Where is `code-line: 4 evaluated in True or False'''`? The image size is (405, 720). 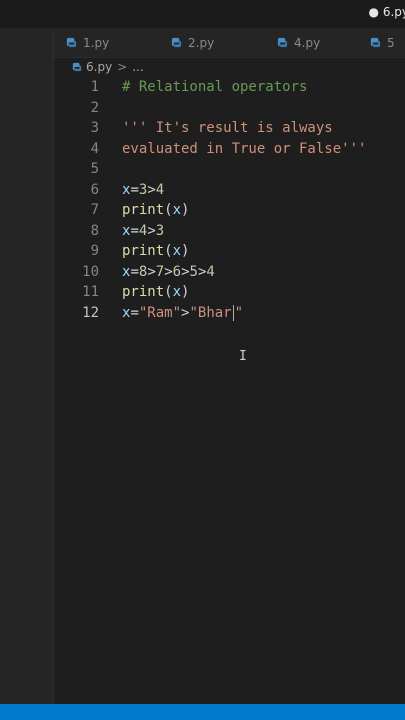
code-line: 4 evaluated in True or False''' is located at coordinates (229, 149).